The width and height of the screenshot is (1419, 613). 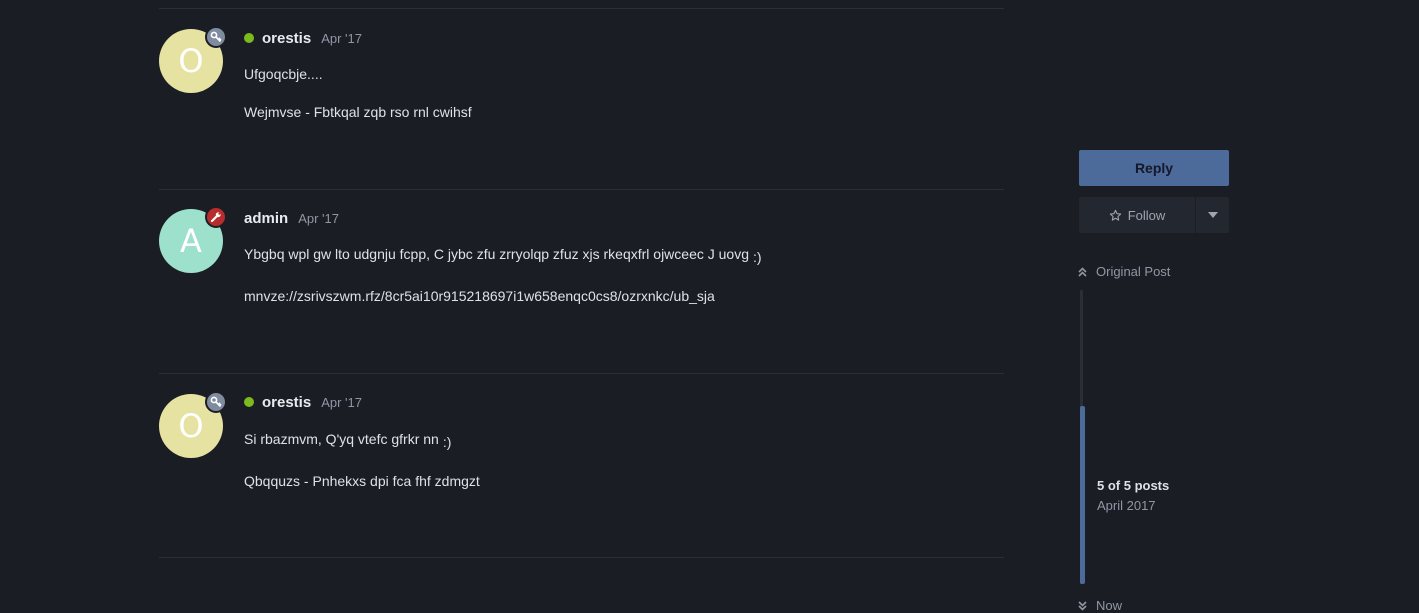 I want to click on post-text: Qbqquzs - Pnhekxs dpi fca fhf zdmgzt, so click(x=362, y=481).